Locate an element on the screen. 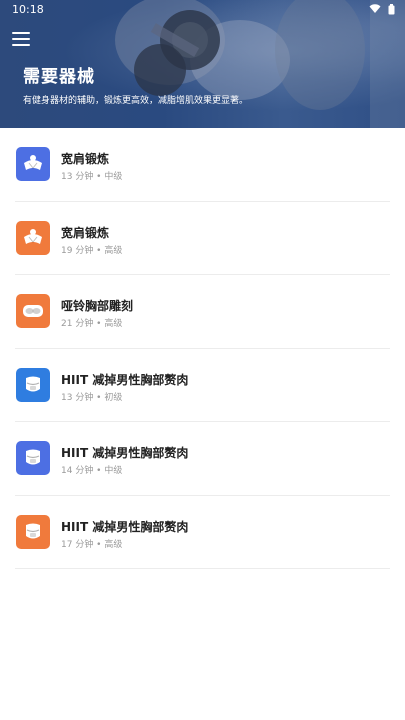 This screenshot has height=720, width=405. workout-item-1: 宽肩锻炼 19 分钟 • 高级 is located at coordinates (202, 238).